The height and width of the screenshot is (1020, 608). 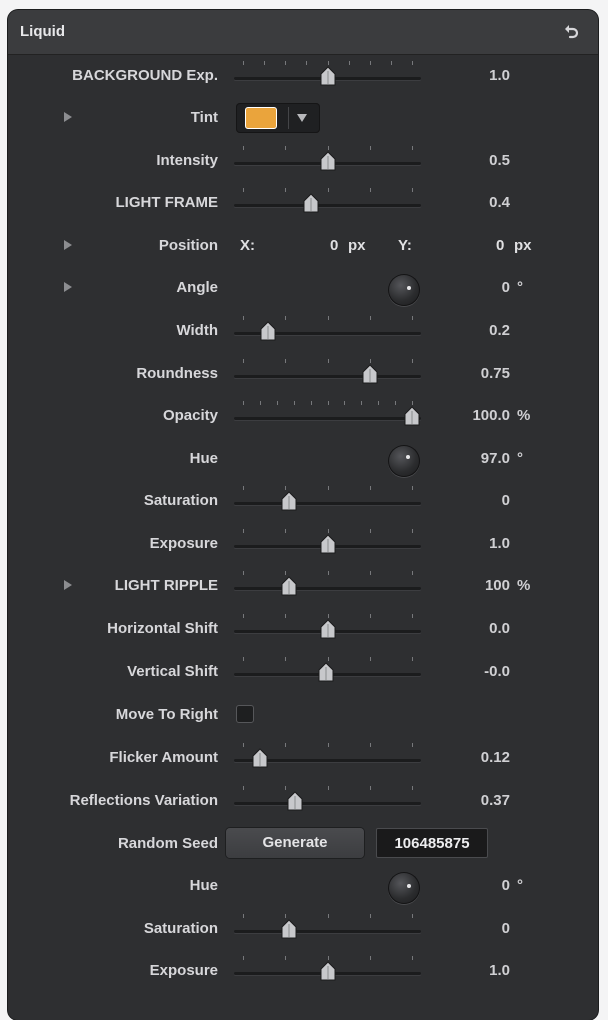 What do you see at coordinates (68, 585) in the screenshot?
I see `light-ripple-disclosure-icon` at bounding box center [68, 585].